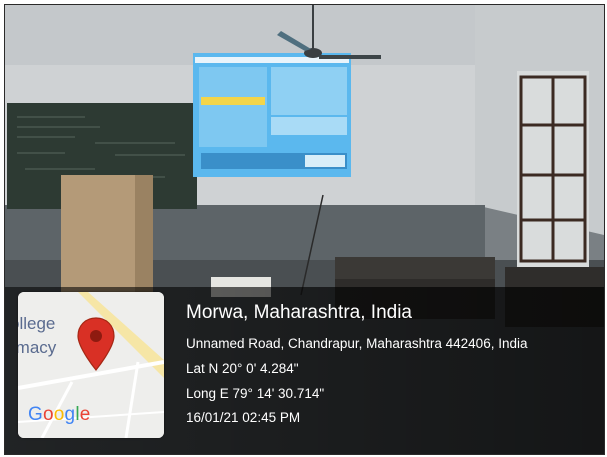 This screenshot has width=607, height=457. What do you see at coordinates (37, 323) in the screenshot?
I see `map-place-label-1: ollege` at bounding box center [37, 323].